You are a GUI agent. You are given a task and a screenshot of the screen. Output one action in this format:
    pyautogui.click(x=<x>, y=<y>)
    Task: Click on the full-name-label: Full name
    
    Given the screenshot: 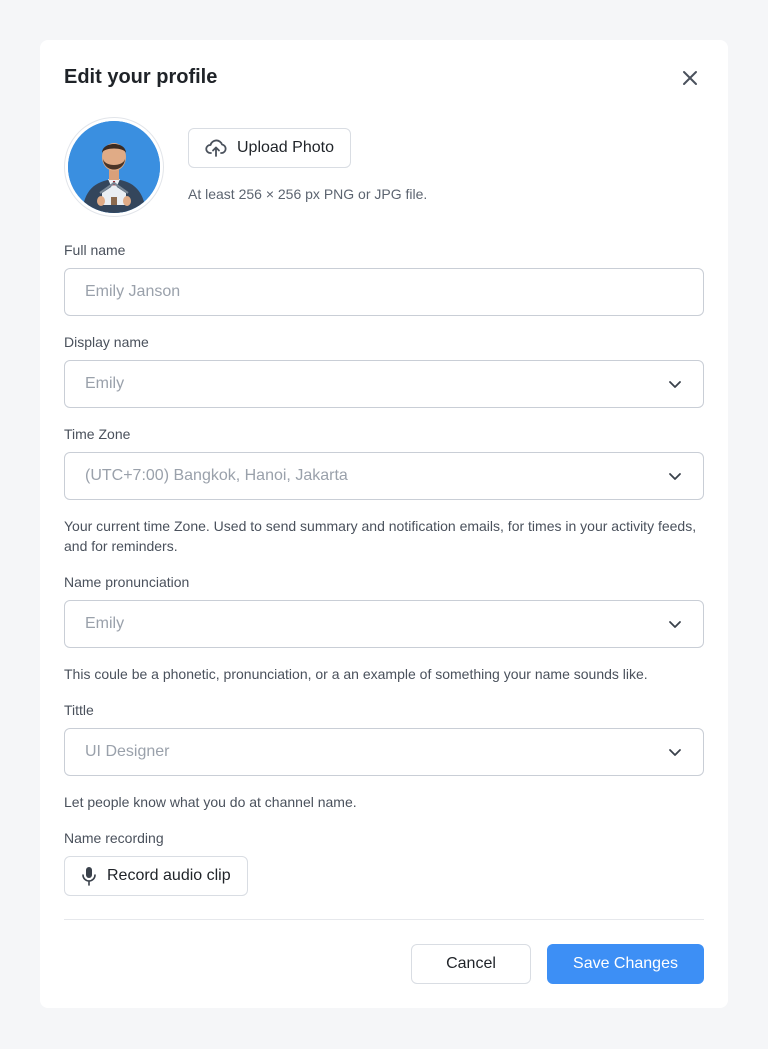 What is the action you would take?
    pyautogui.click(x=95, y=250)
    